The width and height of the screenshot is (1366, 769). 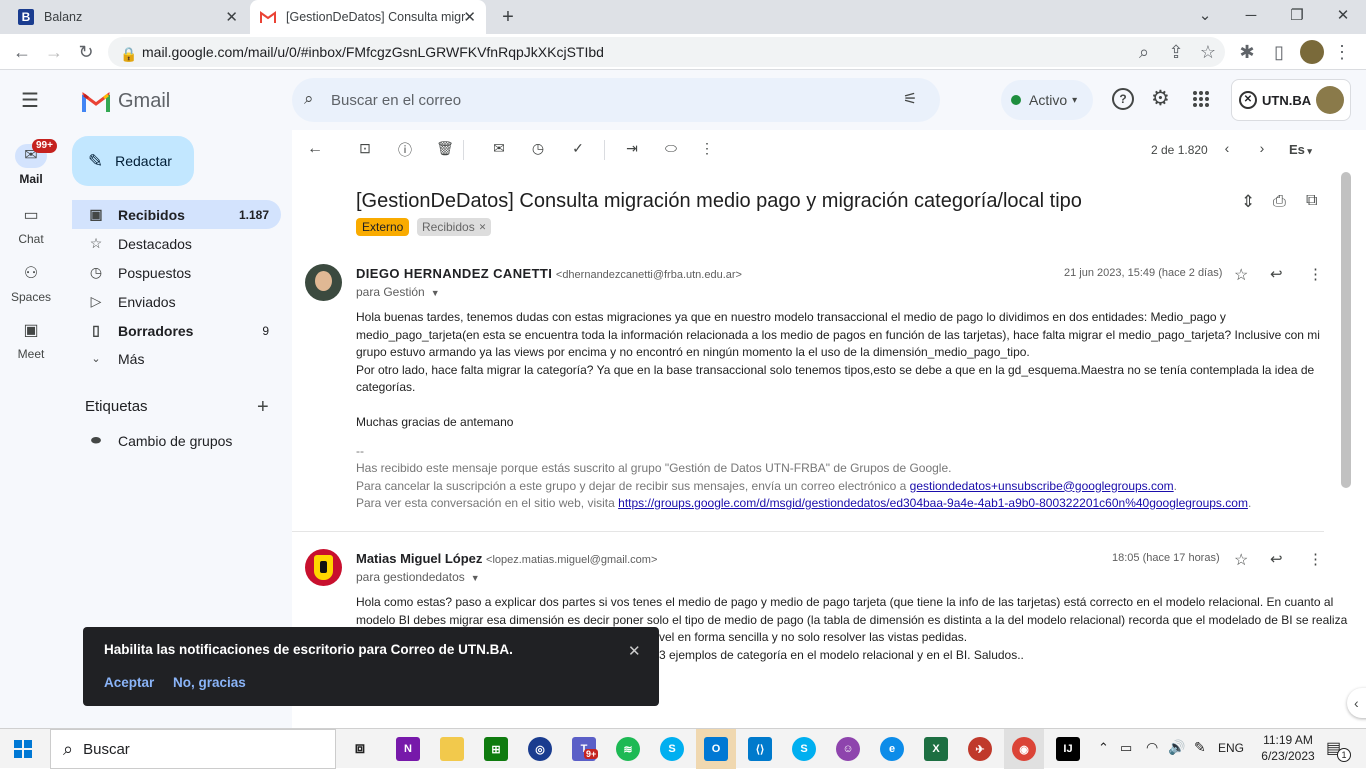 I want to click on onenote-icon: N, so click(x=408, y=749).